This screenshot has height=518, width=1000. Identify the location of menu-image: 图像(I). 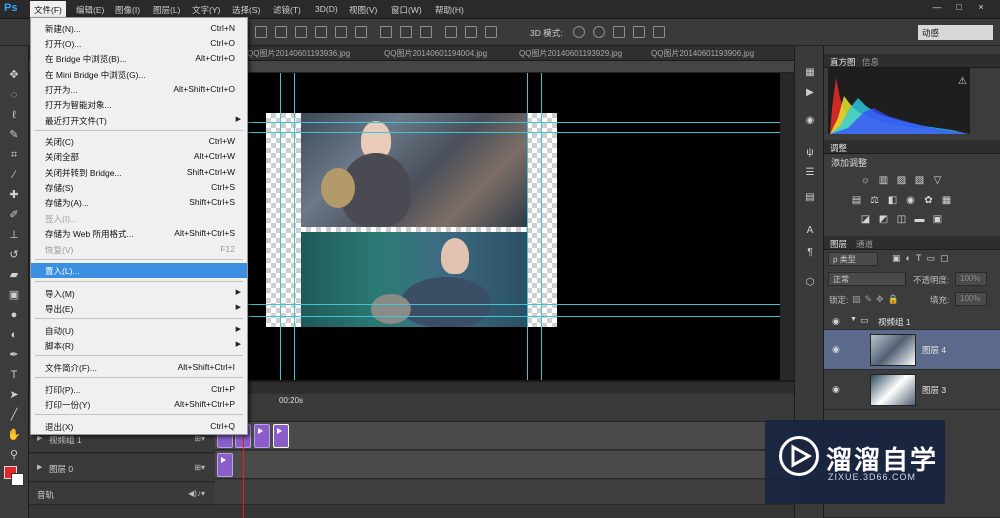
(127, 10).